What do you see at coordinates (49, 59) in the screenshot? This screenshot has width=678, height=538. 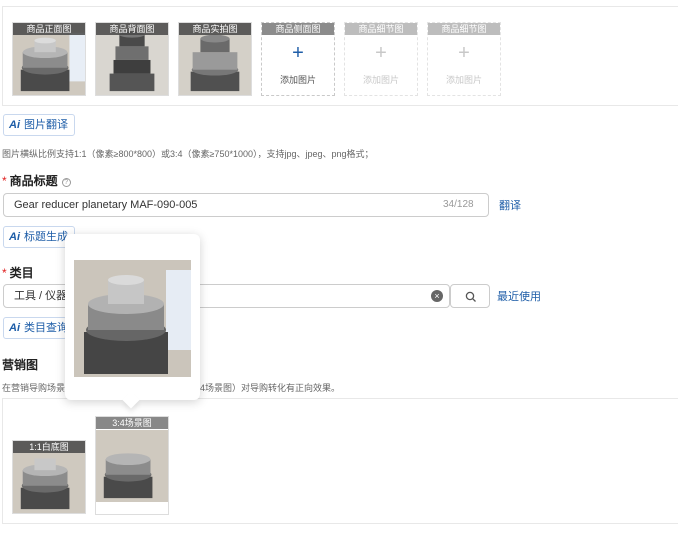 I see `image-slot-front: 商品正面图` at bounding box center [49, 59].